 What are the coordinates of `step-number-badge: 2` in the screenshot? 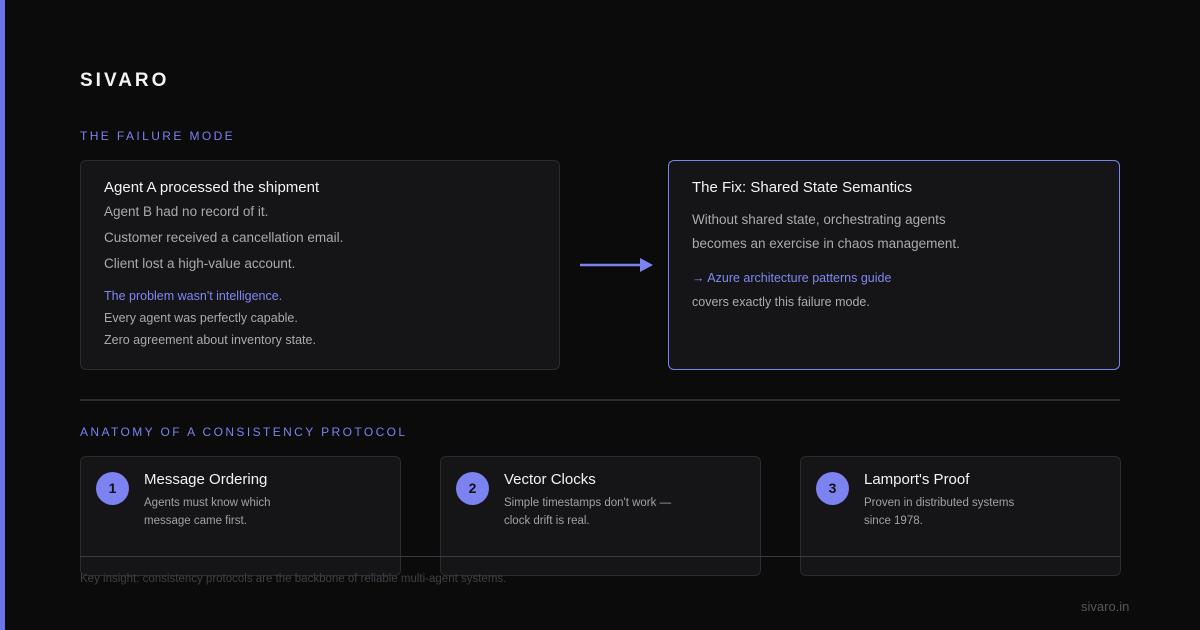 It's located at (472, 488).